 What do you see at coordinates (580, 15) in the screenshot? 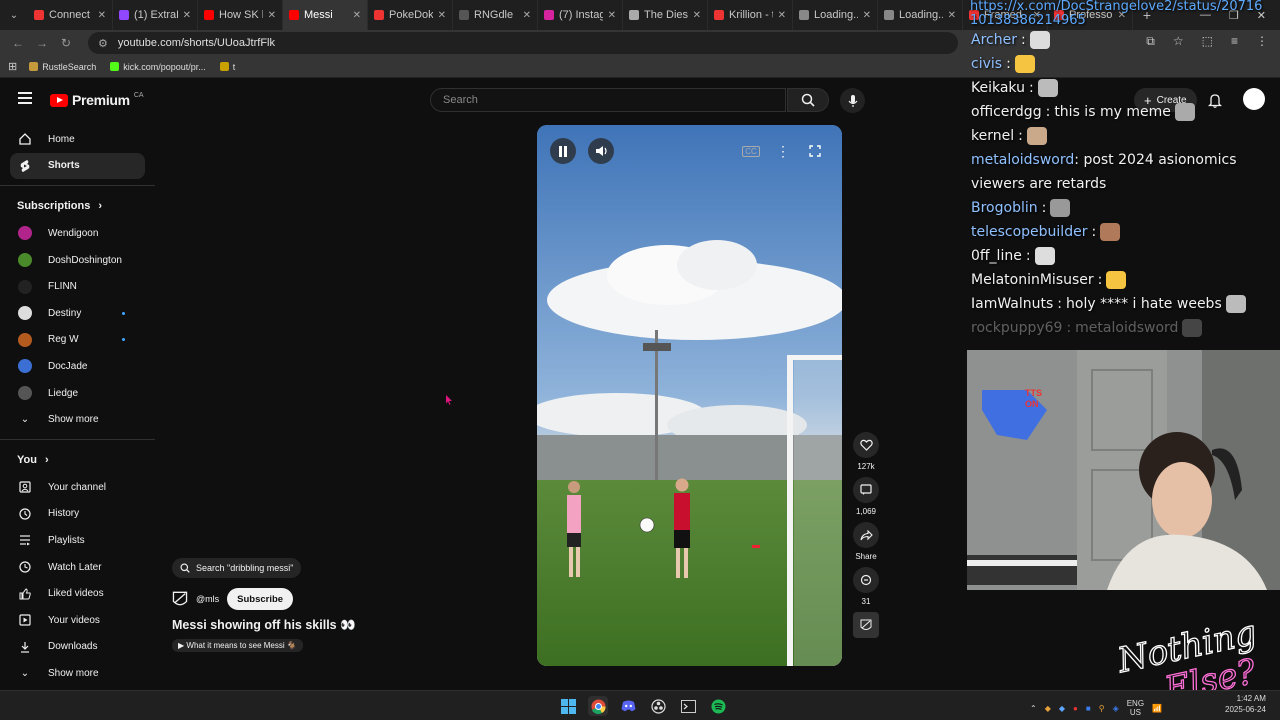
I see `browser-tab: (7) Instagr ✕` at bounding box center [580, 15].